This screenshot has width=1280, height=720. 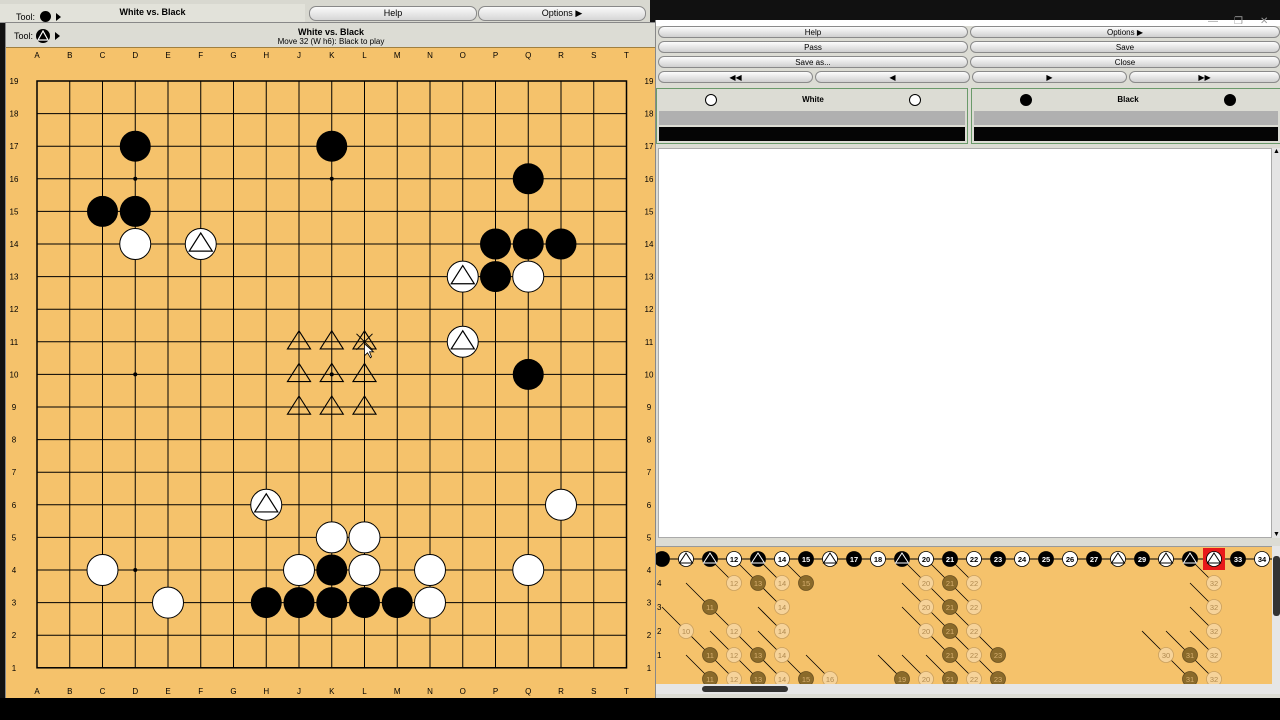 I want to click on fast-forward-button: ▶▶, so click(x=1204, y=77).